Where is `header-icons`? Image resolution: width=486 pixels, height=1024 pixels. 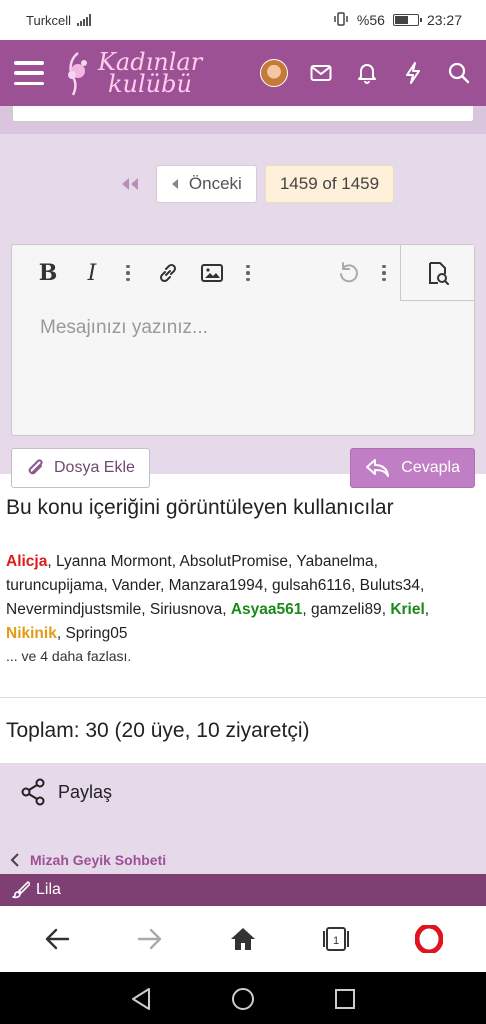 header-icons is located at coordinates (366, 73).